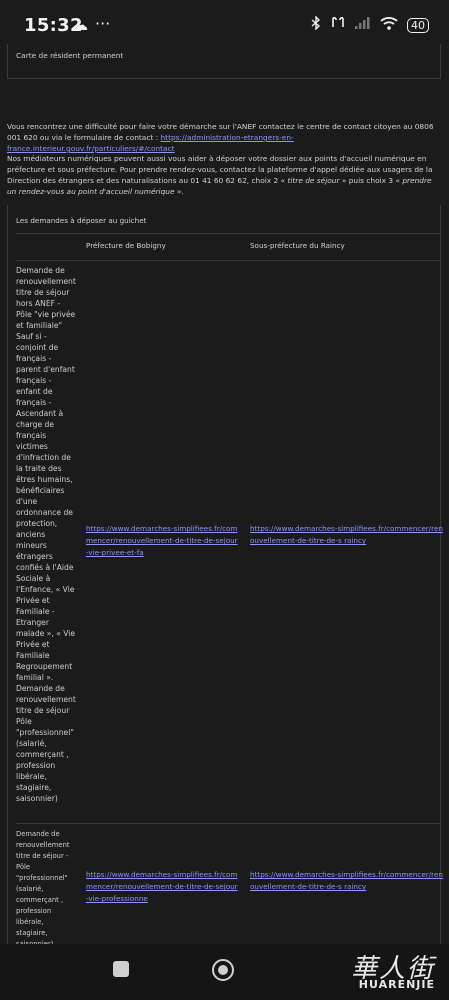 The width and height of the screenshot is (449, 1000). Describe the element at coordinates (316, 24) in the screenshot. I see `bluetooth-icon` at that location.